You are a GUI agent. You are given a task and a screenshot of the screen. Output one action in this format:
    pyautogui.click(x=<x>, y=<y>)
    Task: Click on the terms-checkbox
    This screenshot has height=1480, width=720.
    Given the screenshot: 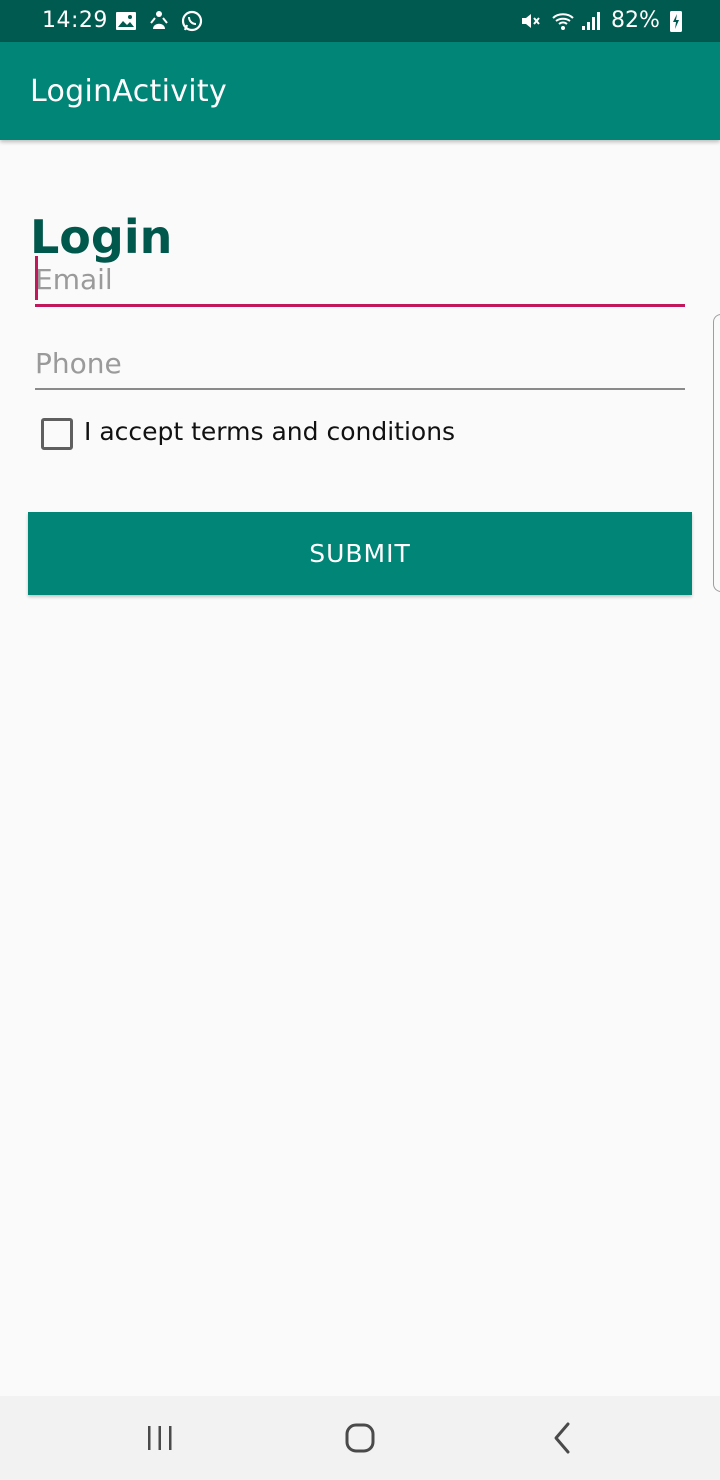 What is the action you would take?
    pyautogui.click(x=57, y=434)
    